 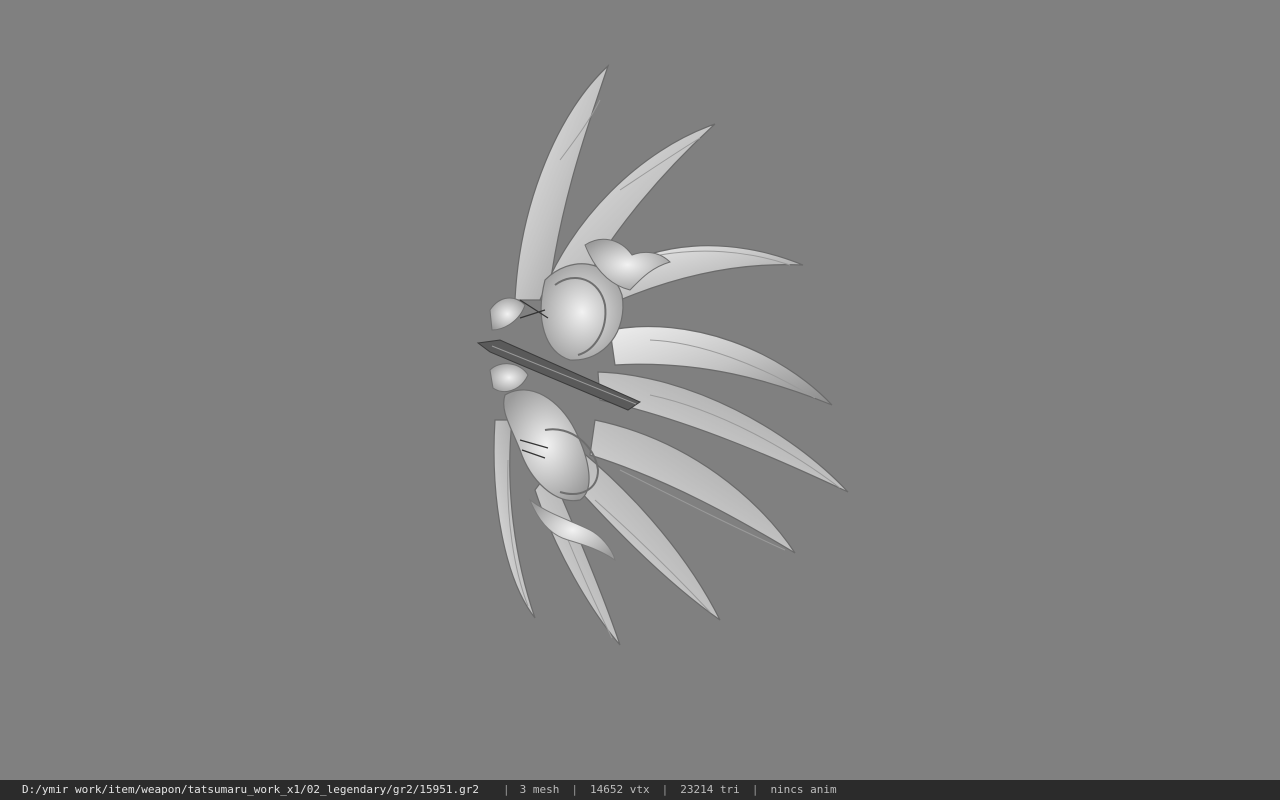 What do you see at coordinates (803, 789) in the screenshot?
I see `animation-status-label: nincs anim` at bounding box center [803, 789].